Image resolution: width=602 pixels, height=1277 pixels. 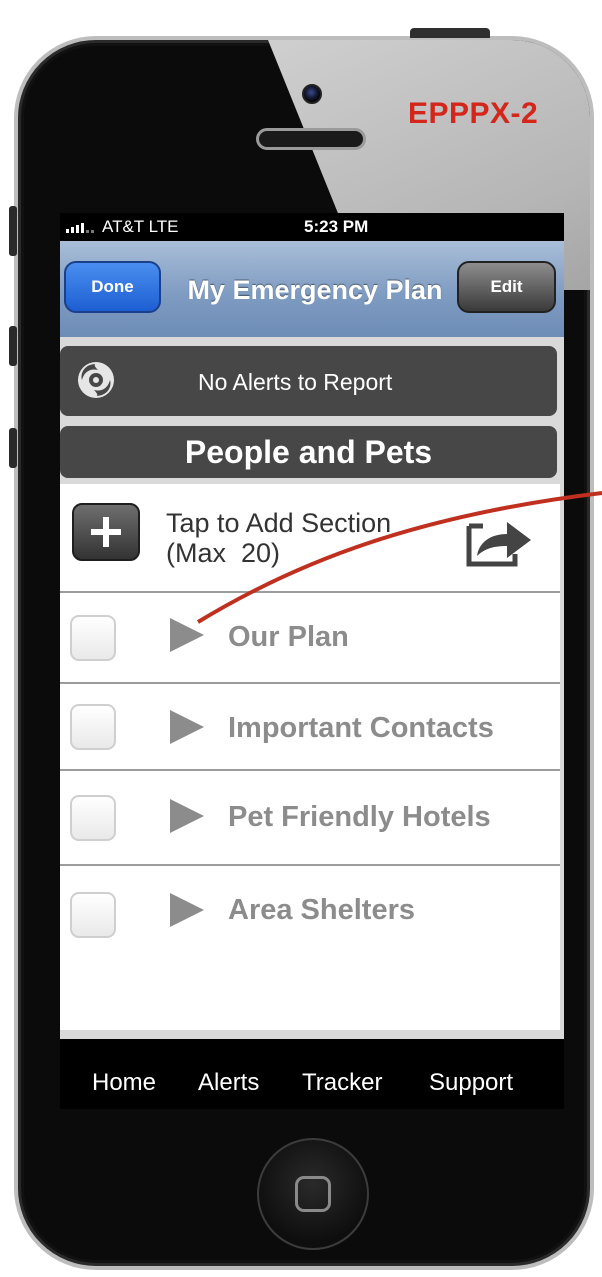 I want to click on navigation-bar: Done My Emergency Plan Edit, so click(x=312, y=289).